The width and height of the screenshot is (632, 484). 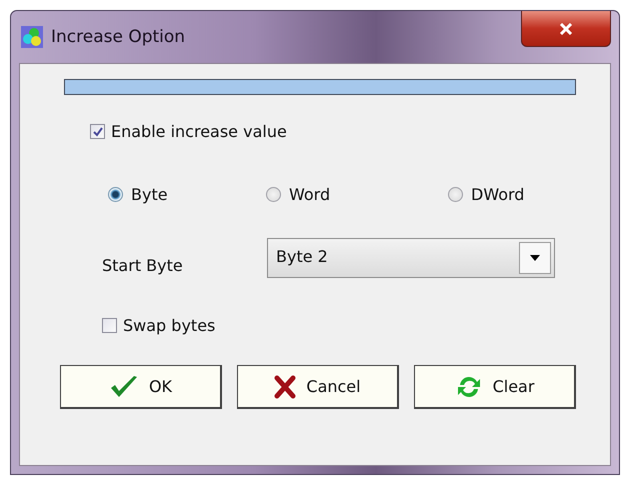 I want to click on radio-label: DWord, so click(x=497, y=194).